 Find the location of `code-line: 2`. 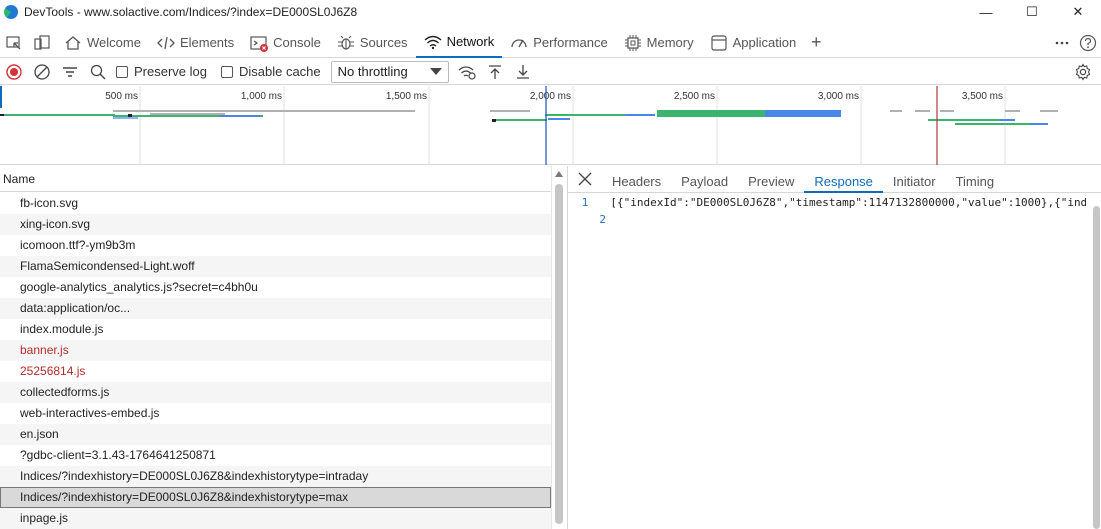

code-line: 2 is located at coordinates (827, 221).